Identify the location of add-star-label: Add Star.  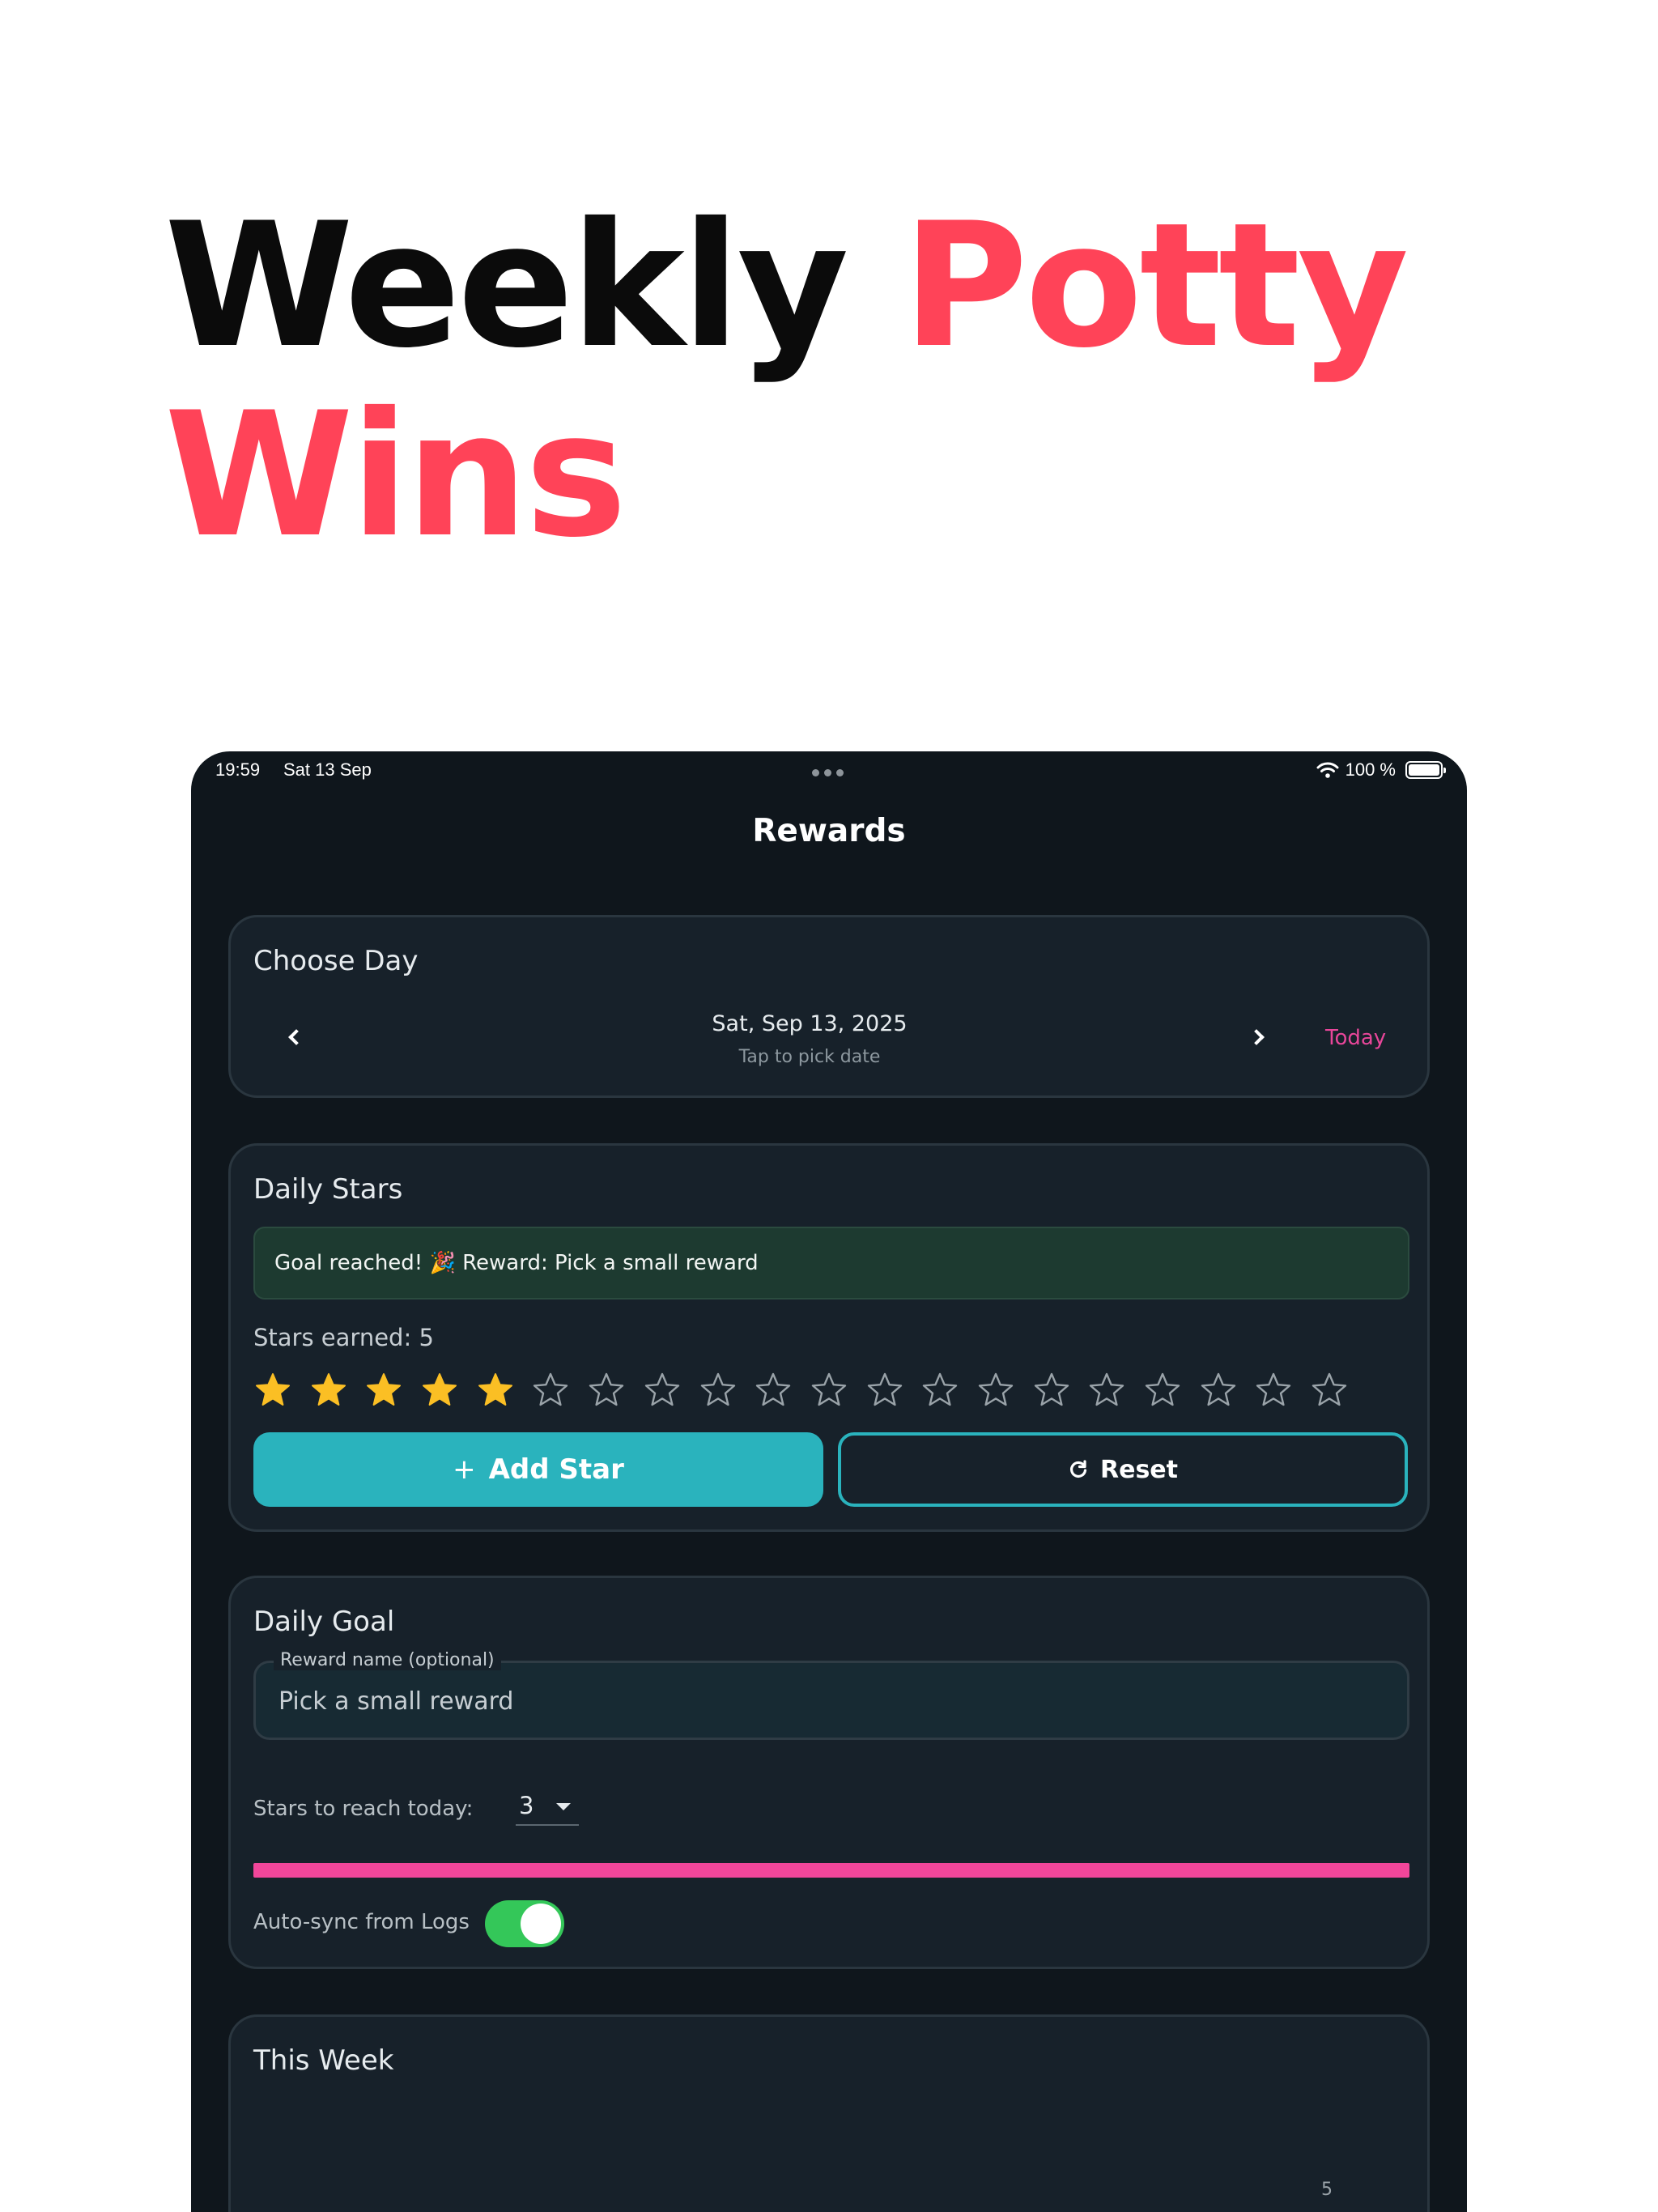
(556, 1470).